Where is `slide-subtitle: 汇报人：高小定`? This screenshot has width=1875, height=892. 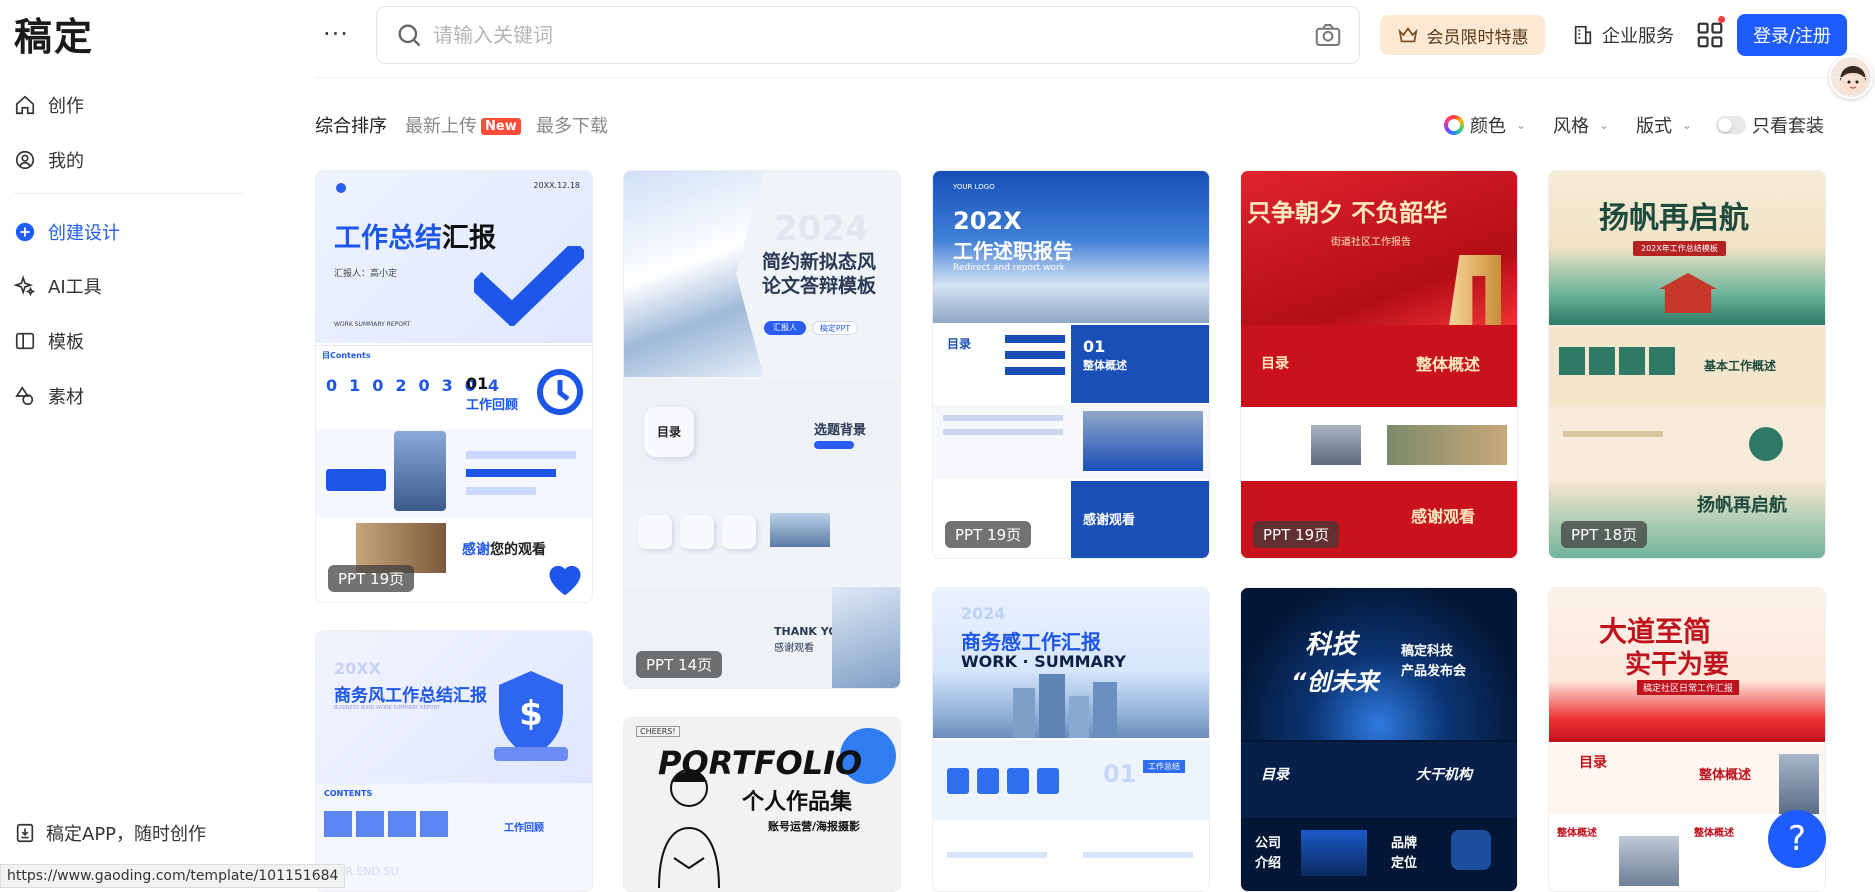
slide-subtitle: 汇报人：高小定 is located at coordinates (366, 274).